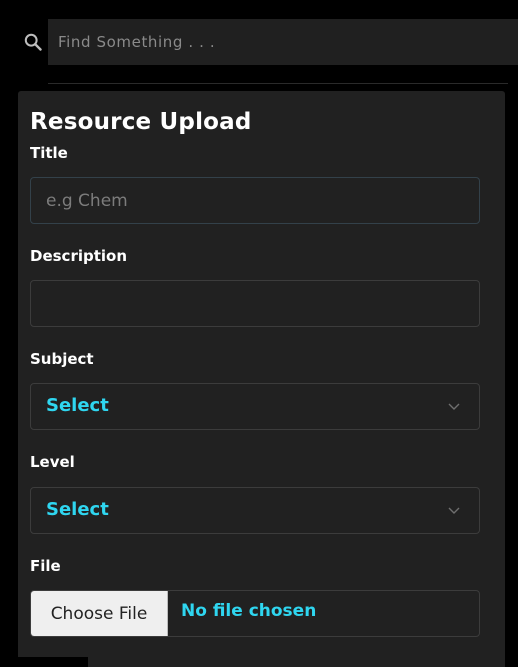 The height and width of the screenshot is (667, 518). I want to click on panel-footer-gap, so click(53, 662).